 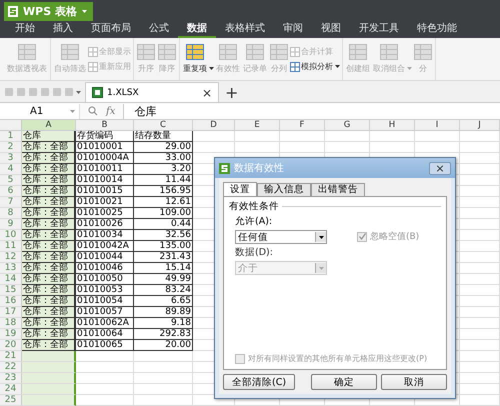 I want to click on function-label: fx, so click(x=111, y=111).